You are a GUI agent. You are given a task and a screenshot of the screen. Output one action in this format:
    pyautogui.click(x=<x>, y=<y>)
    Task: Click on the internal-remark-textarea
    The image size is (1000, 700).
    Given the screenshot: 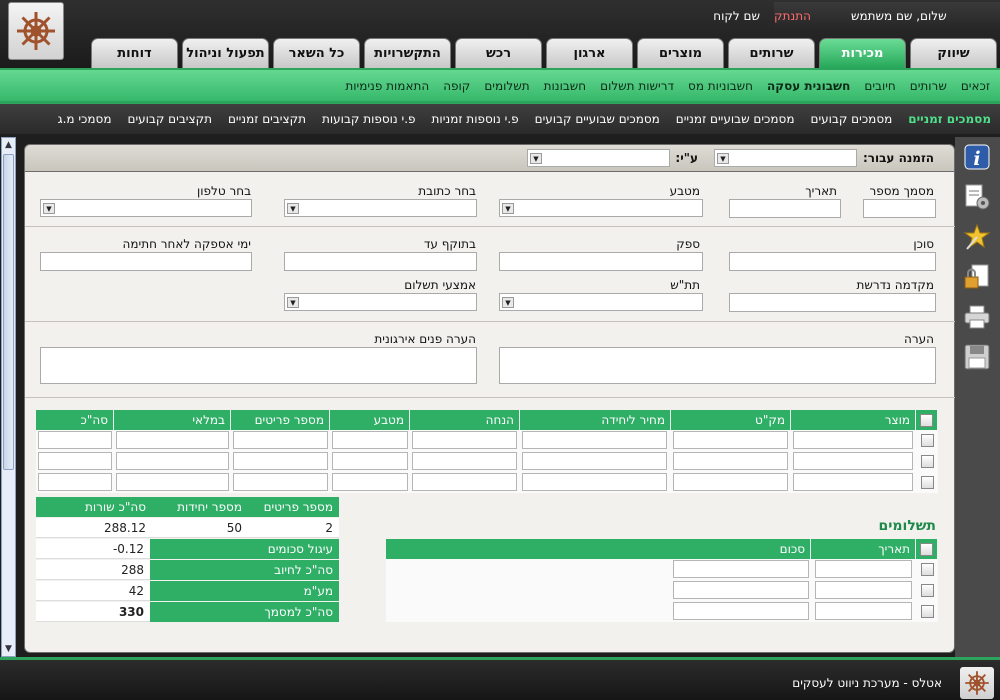 What is the action you would take?
    pyautogui.click(x=258, y=365)
    